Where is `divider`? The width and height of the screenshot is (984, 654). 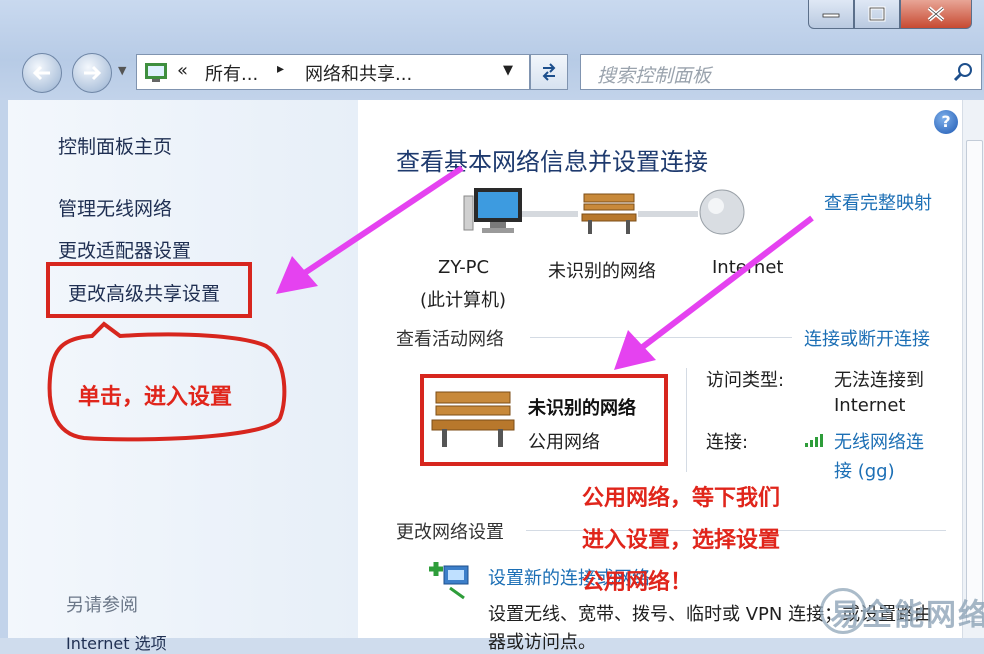
divider is located at coordinates (686, 420).